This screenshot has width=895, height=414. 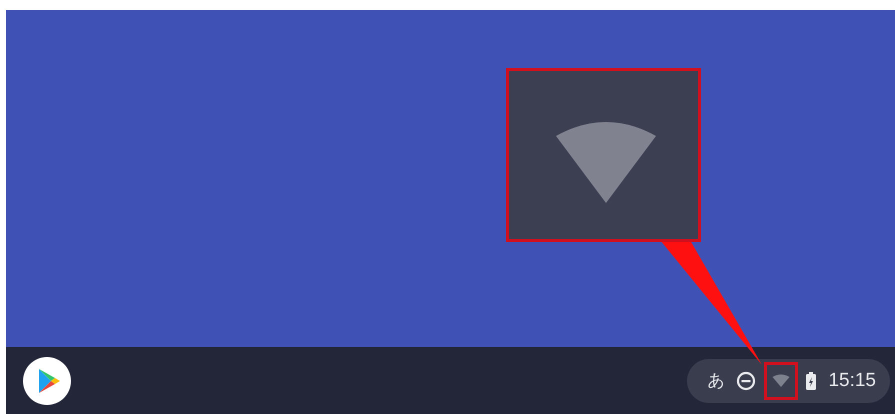 I want to click on do-not-disturb-icon, so click(x=746, y=380).